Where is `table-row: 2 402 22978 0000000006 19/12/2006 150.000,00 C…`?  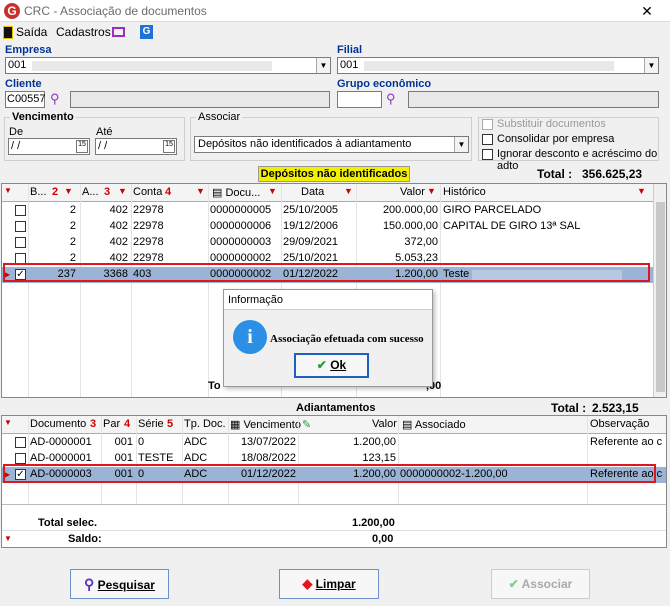 table-row: 2 402 22978 0000000006 19/12/2006 150.000,00 C… is located at coordinates (328, 227).